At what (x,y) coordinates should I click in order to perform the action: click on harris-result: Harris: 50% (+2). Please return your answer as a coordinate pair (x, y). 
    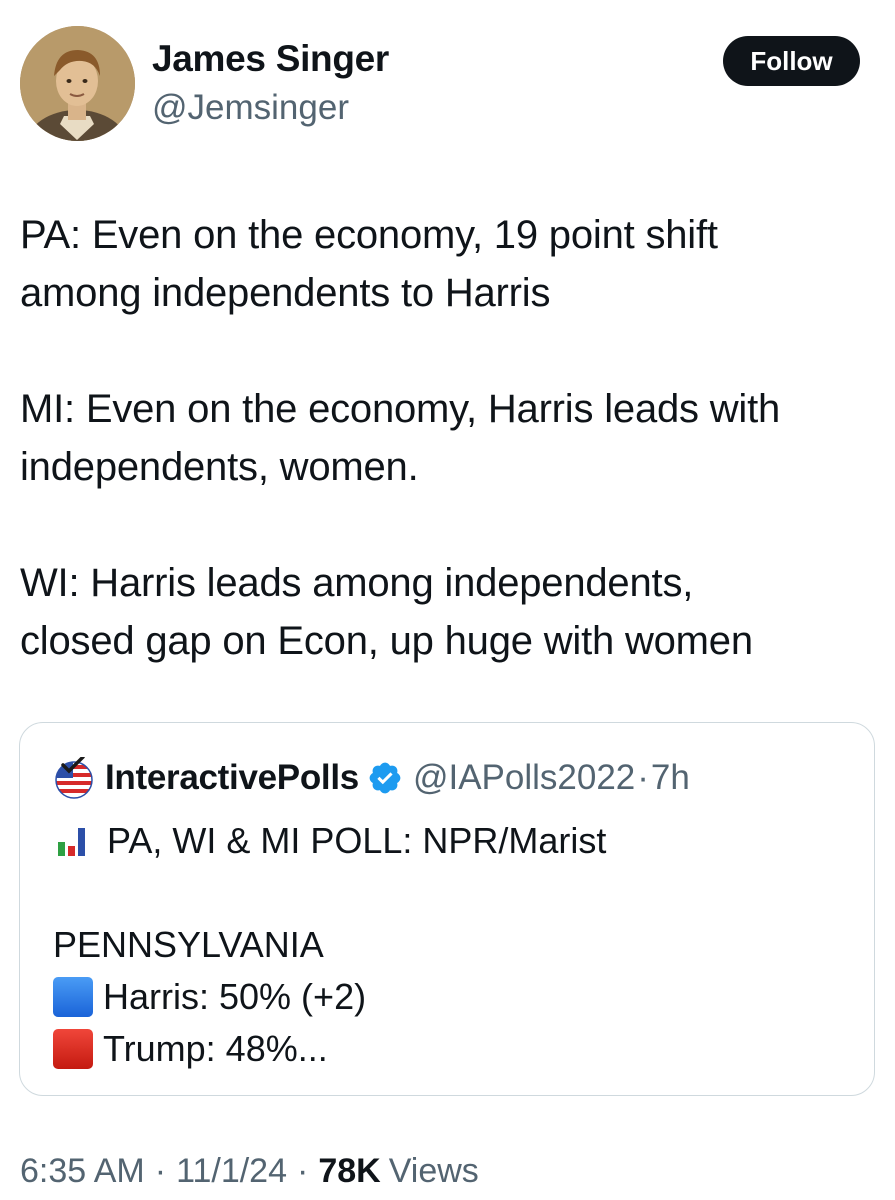
    Looking at the image, I should click on (235, 996).